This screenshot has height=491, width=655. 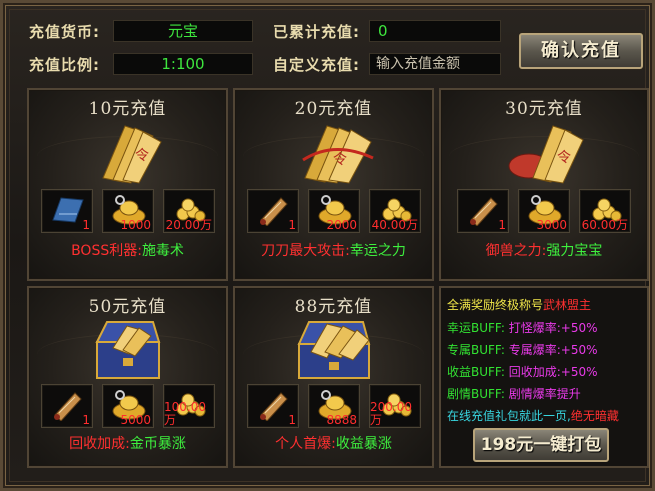 What do you see at coordinates (363, 444) in the screenshot?
I see `desc-highlight-green: 收益暴涨` at bounding box center [363, 444].